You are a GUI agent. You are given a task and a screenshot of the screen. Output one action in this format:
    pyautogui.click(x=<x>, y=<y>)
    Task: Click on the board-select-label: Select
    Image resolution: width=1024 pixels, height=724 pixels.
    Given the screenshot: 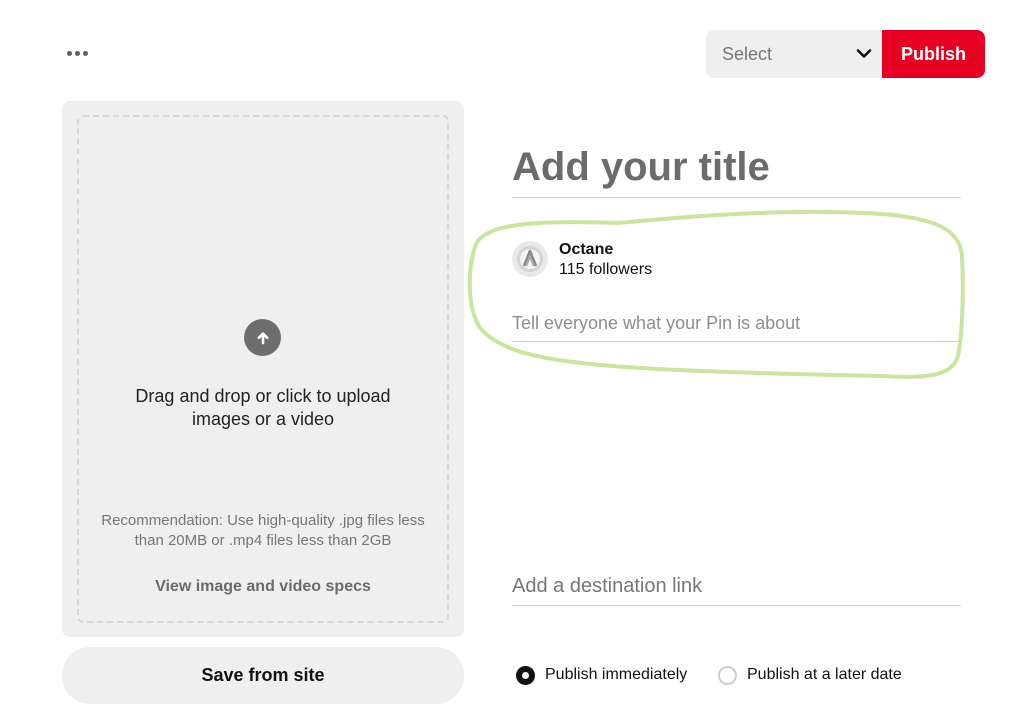 What is the action you would take?
    pyautogui.click(x=747, y=53)
    